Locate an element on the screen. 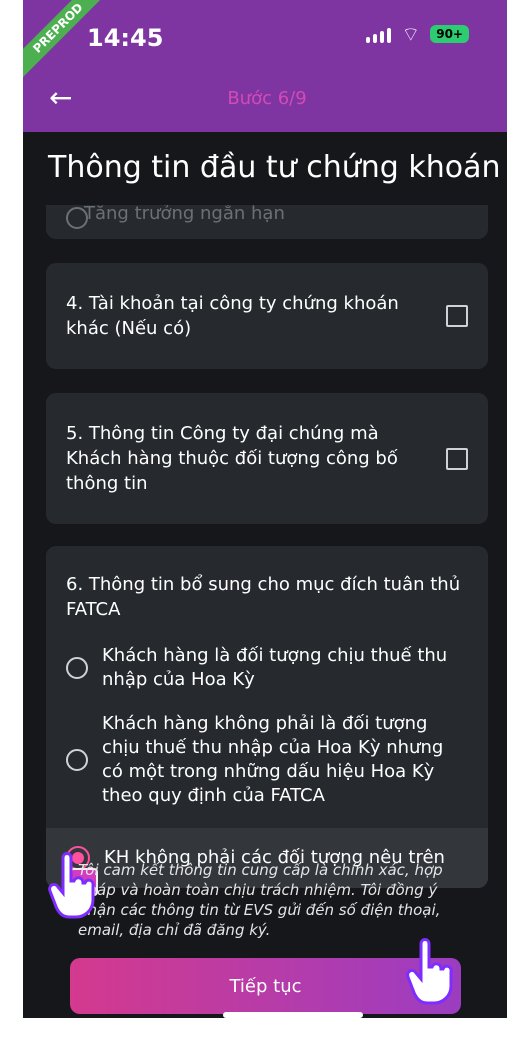 The height and width of the screenshot is (1048, 507). status-time: 14:45 is located at coordinates (125, 38).